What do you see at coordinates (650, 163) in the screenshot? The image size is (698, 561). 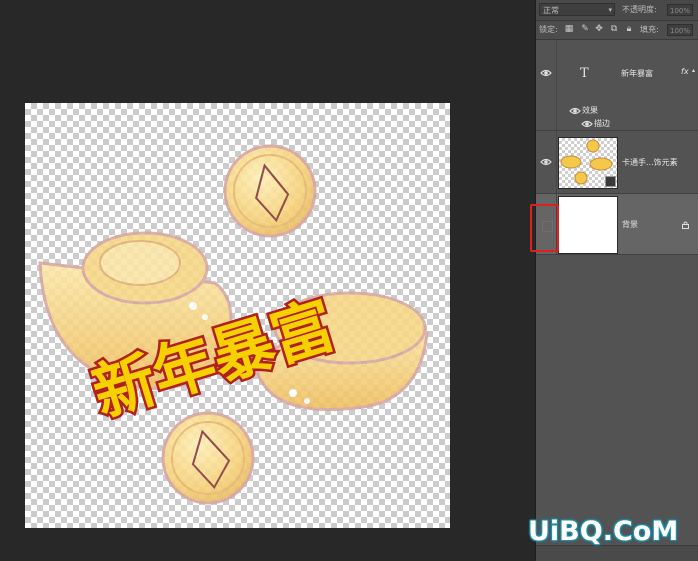 I see `layer-name: 卡通手...饰元素` at bounding box center [650, 163].